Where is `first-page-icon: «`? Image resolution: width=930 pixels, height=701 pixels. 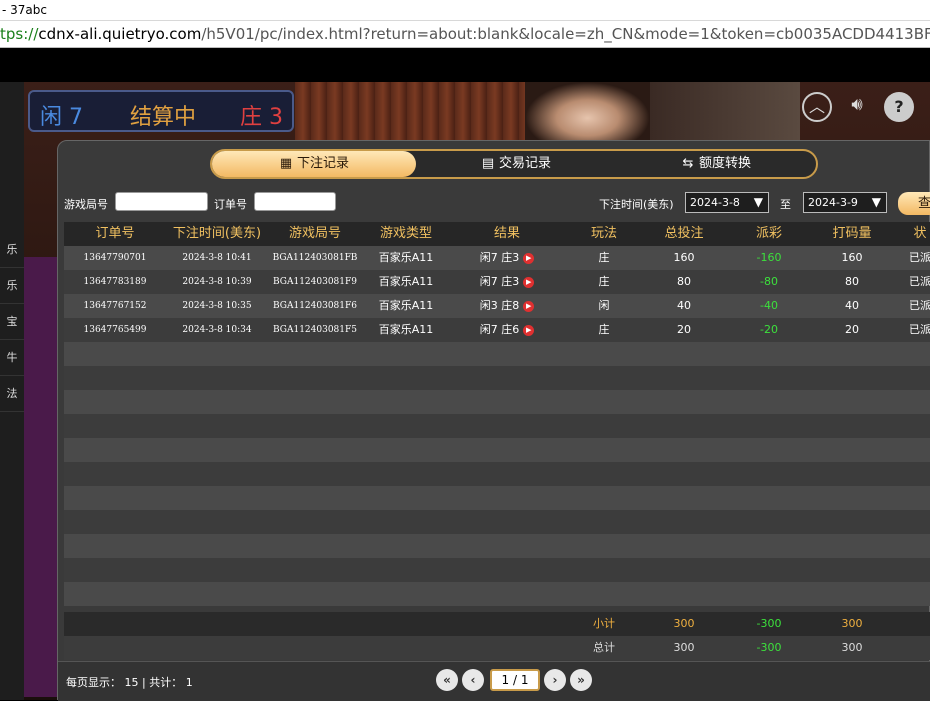
first-page-icon: « is located at coordinates (447, 680).